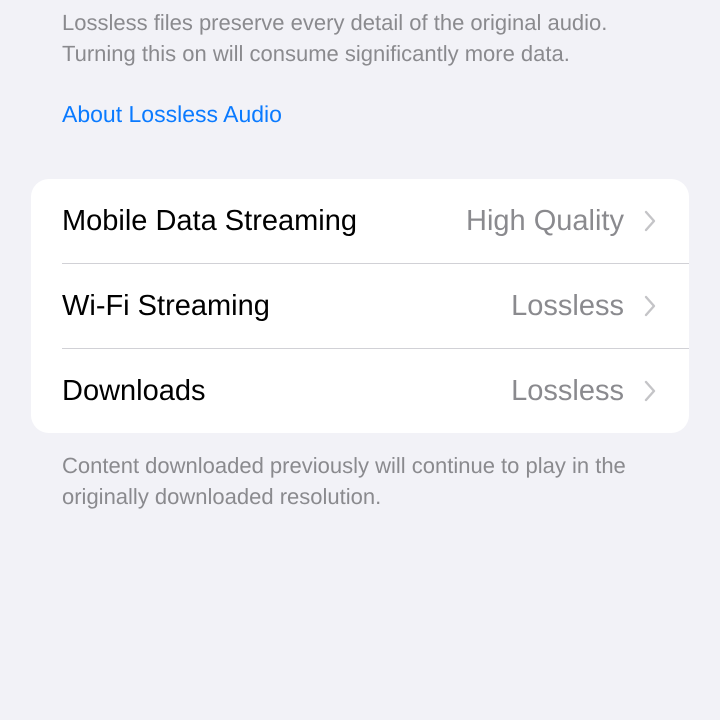  Describe the element at coordinates (172, 114) in the screenshot. I see `about-lossless-link: About Lossless Audio` at that location.